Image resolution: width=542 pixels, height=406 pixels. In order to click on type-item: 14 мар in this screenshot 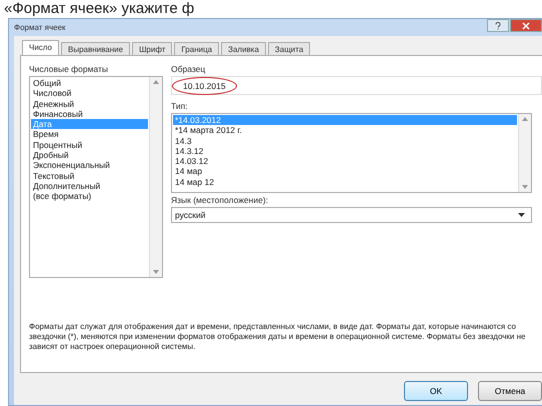, I will do `click(345, 171)`.